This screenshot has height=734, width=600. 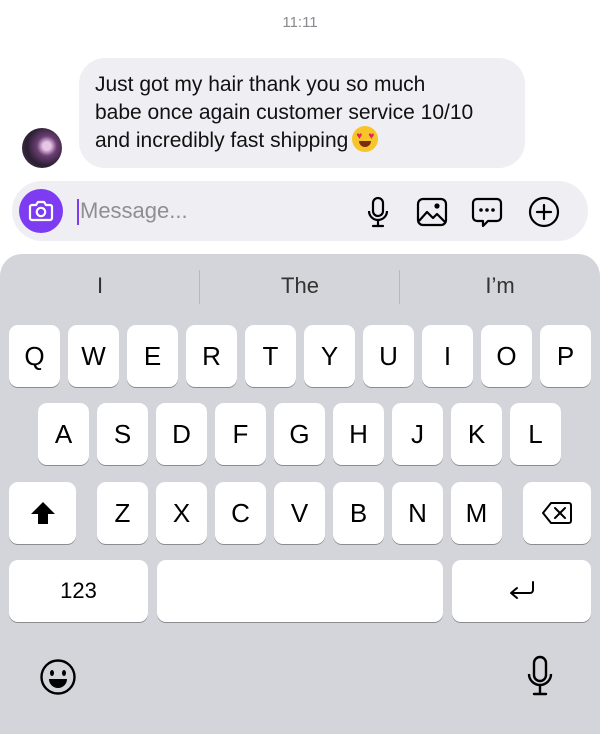 What do you see at coordinates (300, 286) in the screenshot?
I see `suggestion-2: The` at bounding box center [300, 286].